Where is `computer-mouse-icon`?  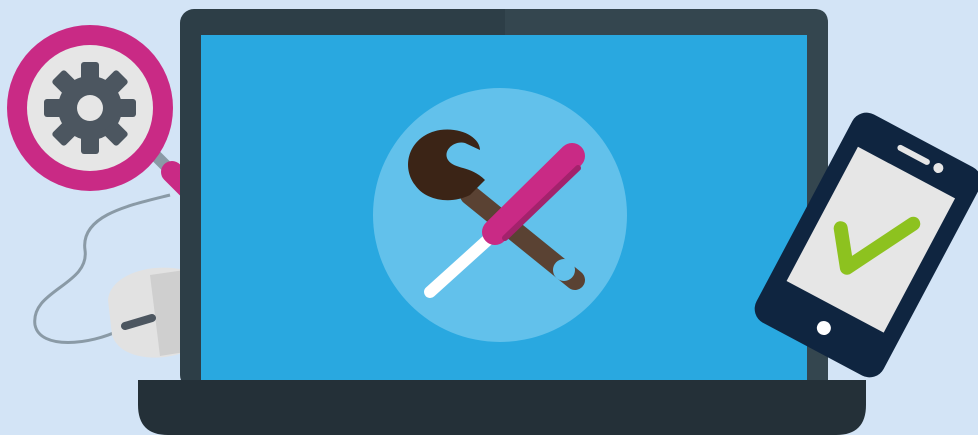
computer-mouse-icon is located at coordinates (146, 312).